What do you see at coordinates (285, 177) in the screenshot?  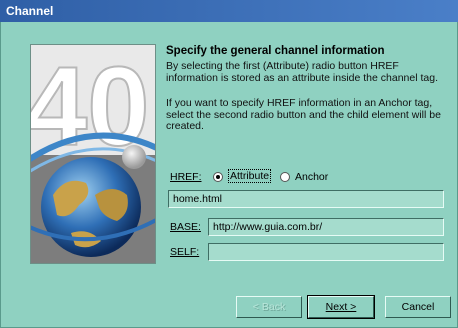 I see `radio-anchor` at bounding box center [285, 177].